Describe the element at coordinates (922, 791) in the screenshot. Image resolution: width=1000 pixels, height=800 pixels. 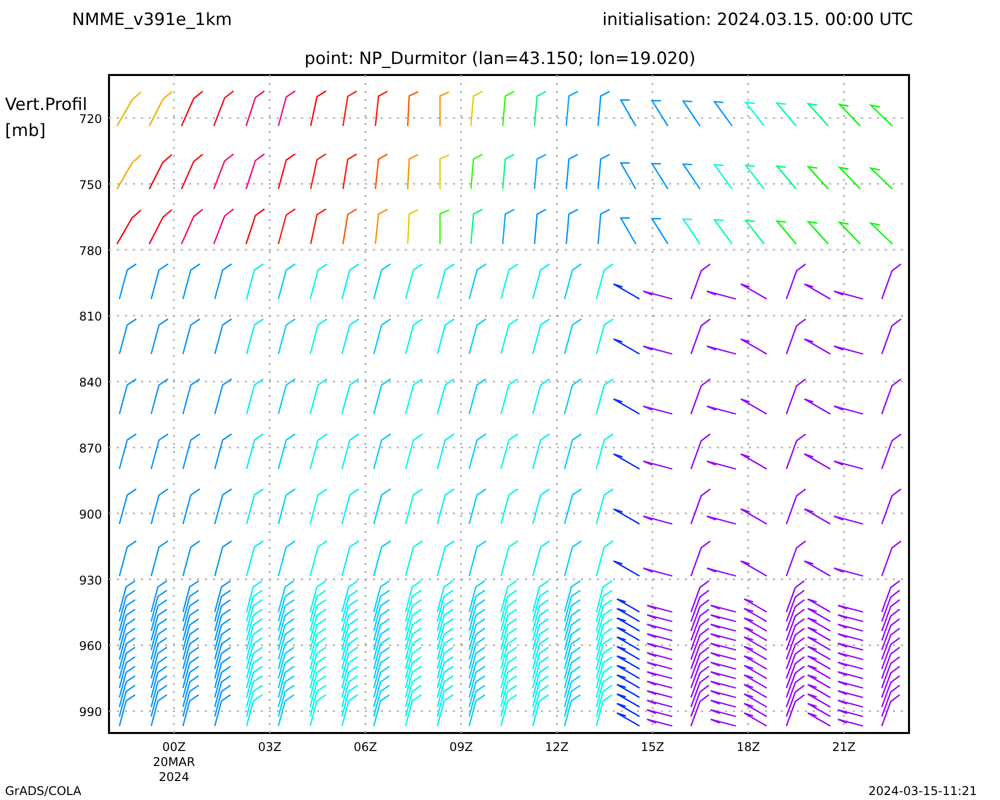
I see `timestamp: 2024-03-15-11:21` at that location.